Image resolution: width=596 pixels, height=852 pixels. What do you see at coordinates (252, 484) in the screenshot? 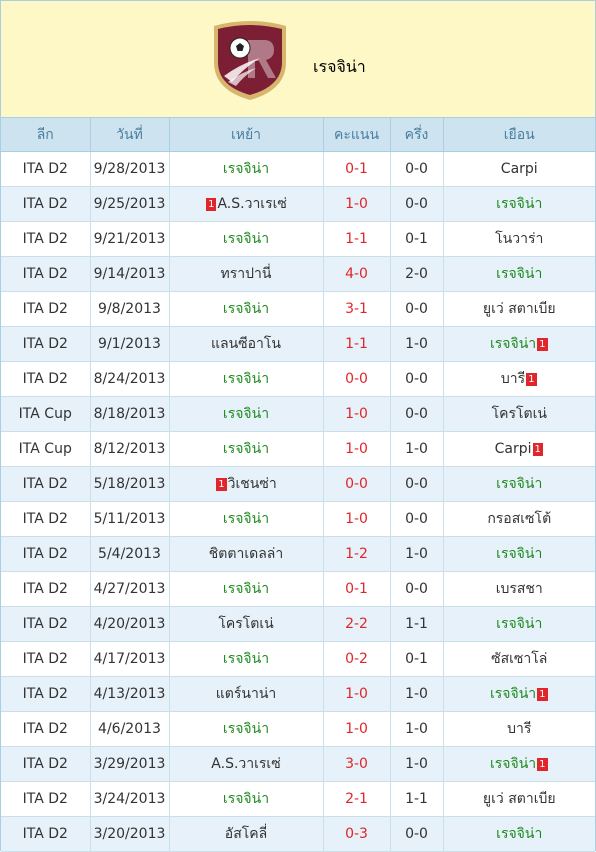
I see `cell-home-team-text: วิเชนซ่า` at bounding box center [252, 484].